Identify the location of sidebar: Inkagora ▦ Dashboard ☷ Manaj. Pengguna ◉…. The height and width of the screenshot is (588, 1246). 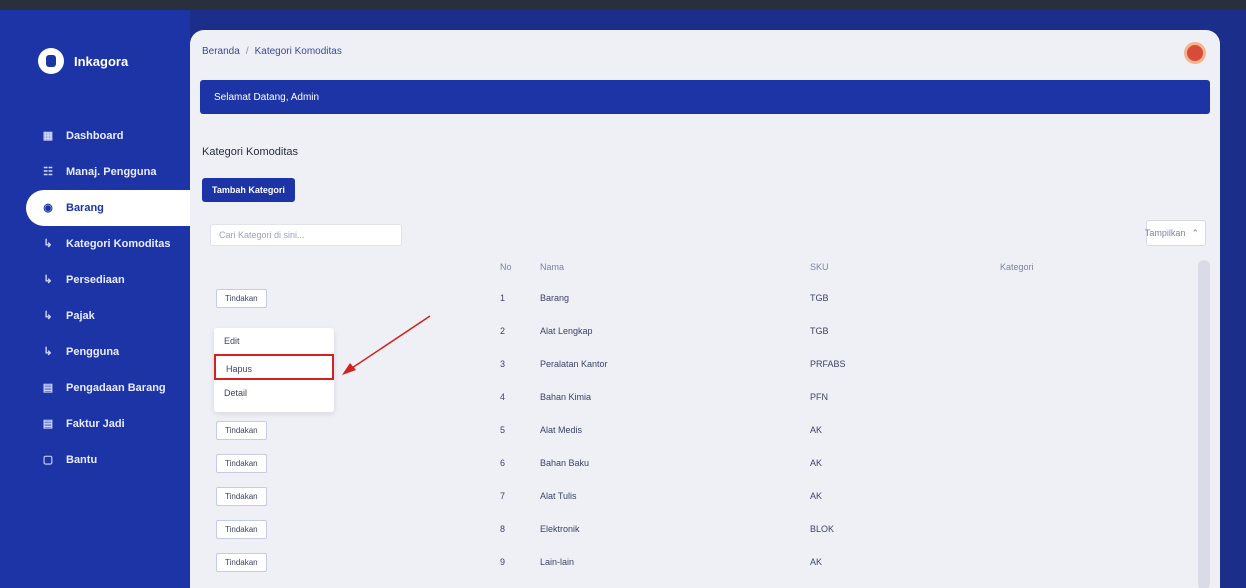
(95, 299).